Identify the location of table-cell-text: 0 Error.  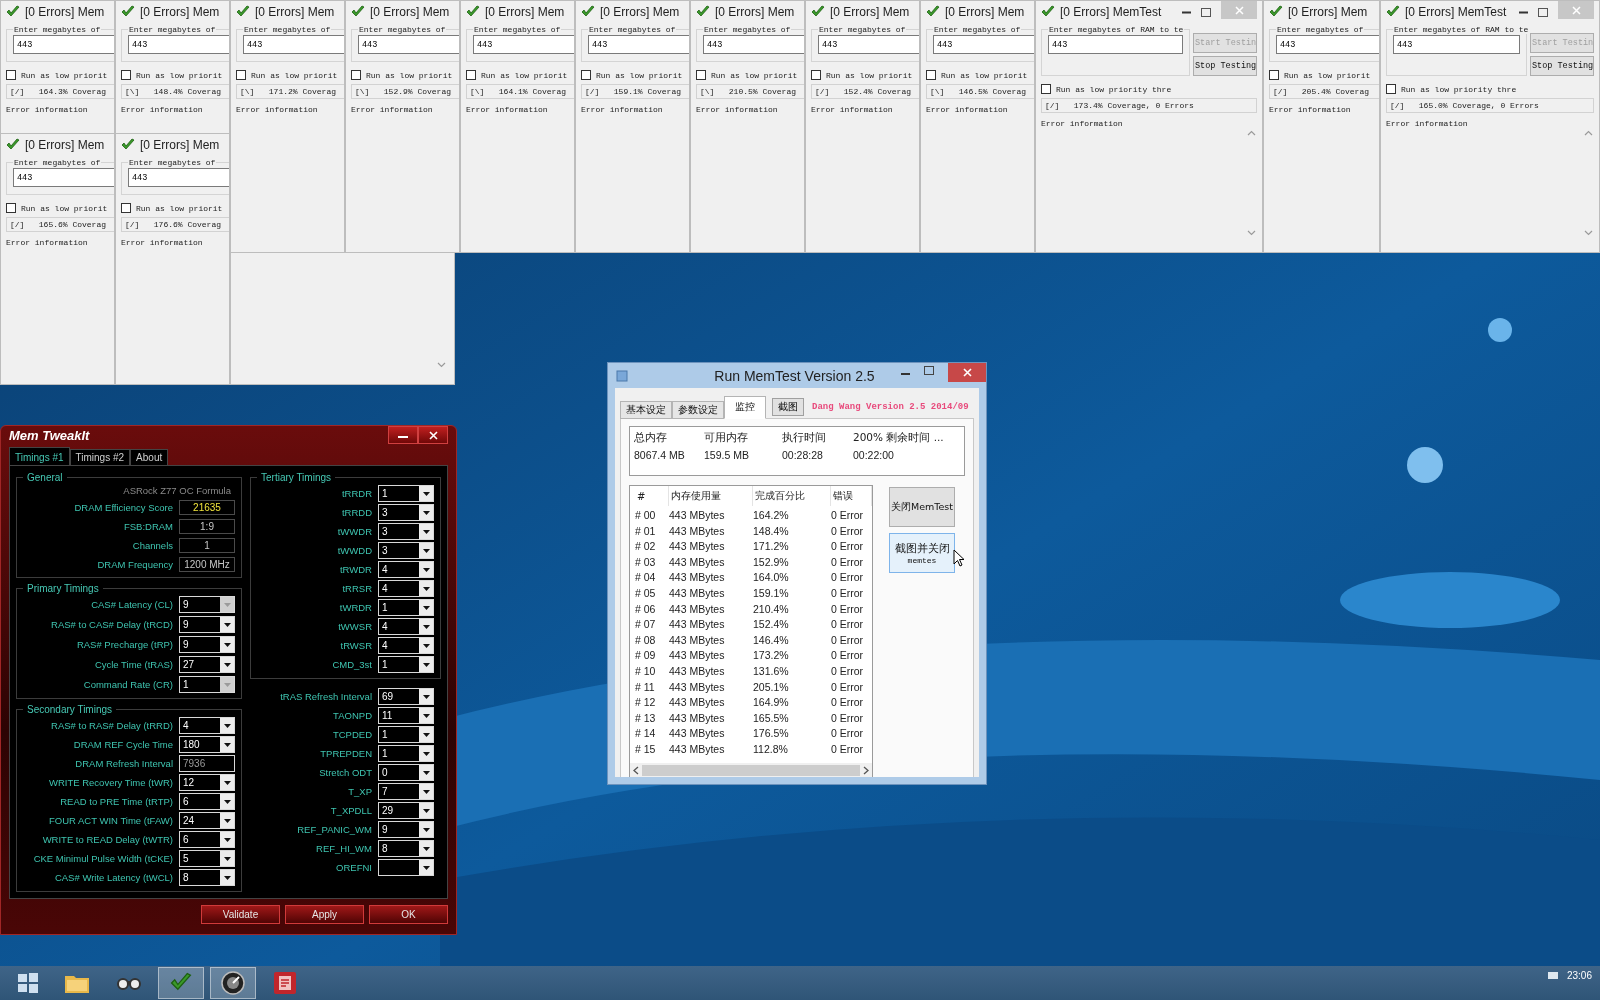
(848, 515).